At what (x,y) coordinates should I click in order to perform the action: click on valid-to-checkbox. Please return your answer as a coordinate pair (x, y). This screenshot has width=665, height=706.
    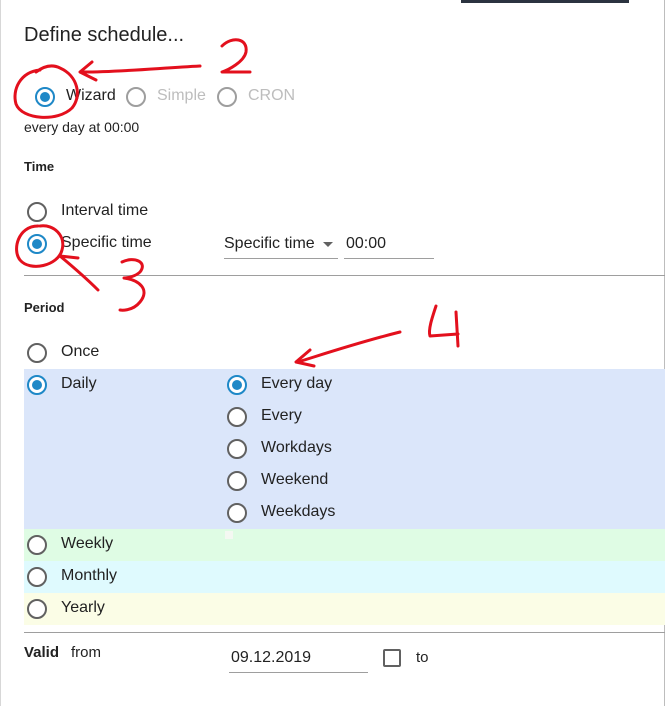
    Looking at the image, I should click on (392, 658).